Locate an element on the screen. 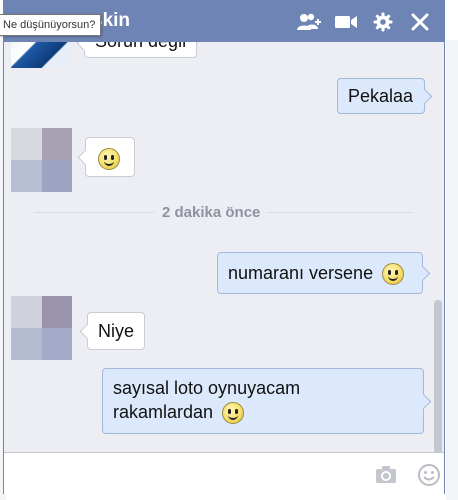 The image size is (458, 500). scrollbar is located at coordinates (438, 376).